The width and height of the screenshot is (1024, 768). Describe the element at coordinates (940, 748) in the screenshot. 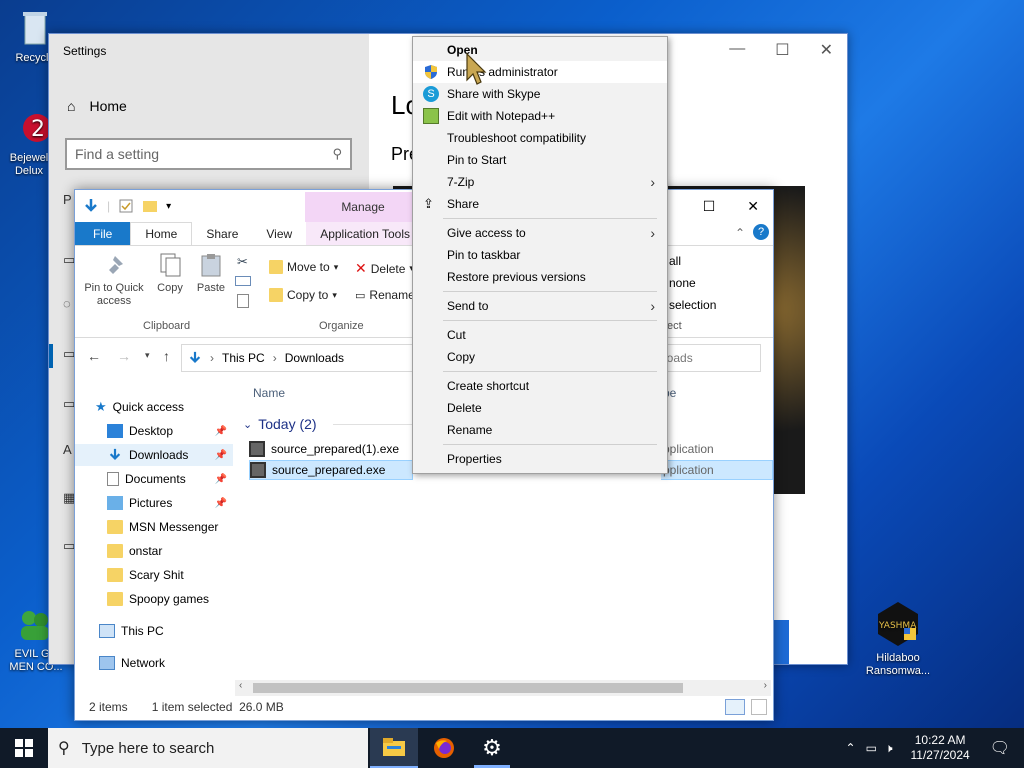

I see `clock: 10:22 AM 11/27/2024` at that location.